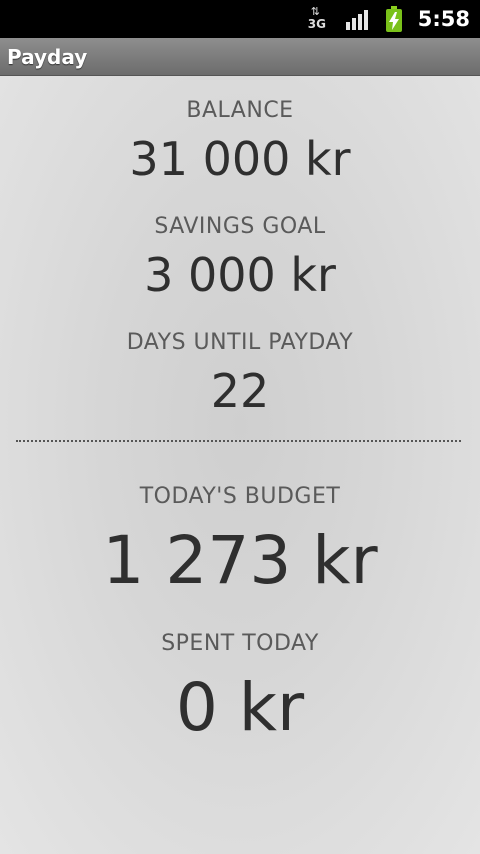 The image size is (480, 854). Describe the element at coordinates (315, 11) in the screenshot. I see `data-arrows-glyph: ⇅` at that location.